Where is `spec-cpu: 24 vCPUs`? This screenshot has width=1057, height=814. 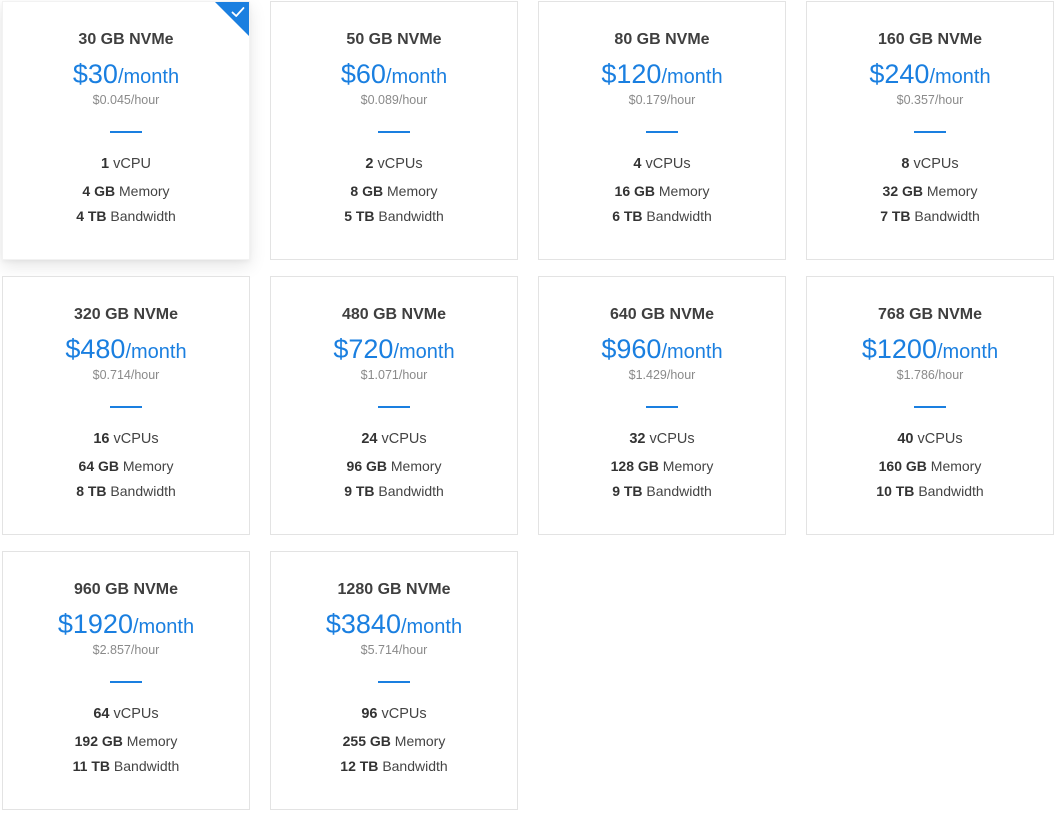
spec-cpu: 24 vCPUs is located at coordinates (394, 439).